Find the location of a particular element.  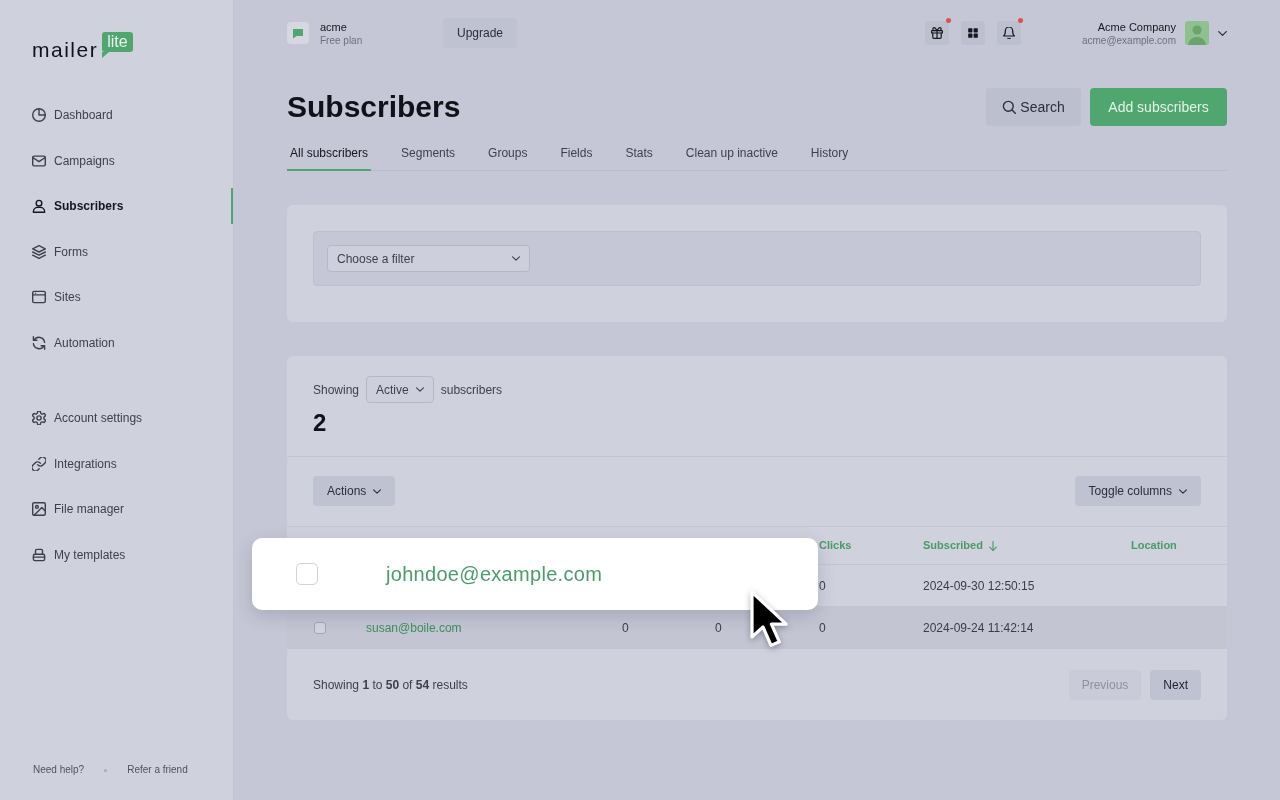

sidebar-item: Dashboard is located at coordinates (116, 115).